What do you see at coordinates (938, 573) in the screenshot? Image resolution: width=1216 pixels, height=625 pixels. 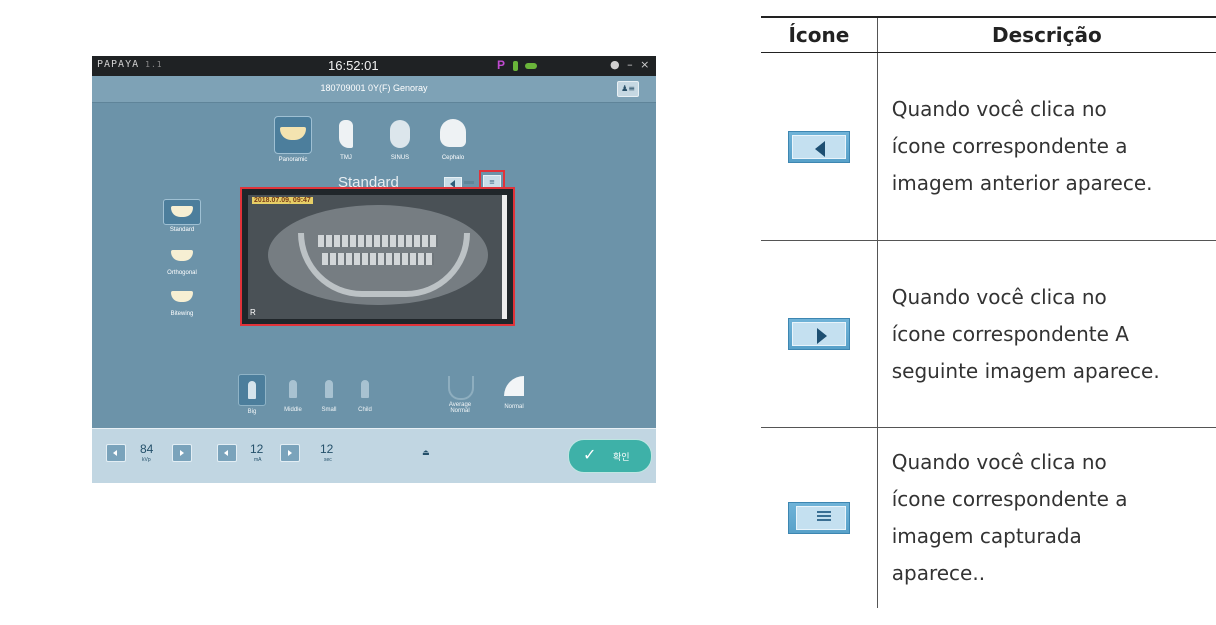 I see `description-line: aparece..` at bounding box center [938, 573].